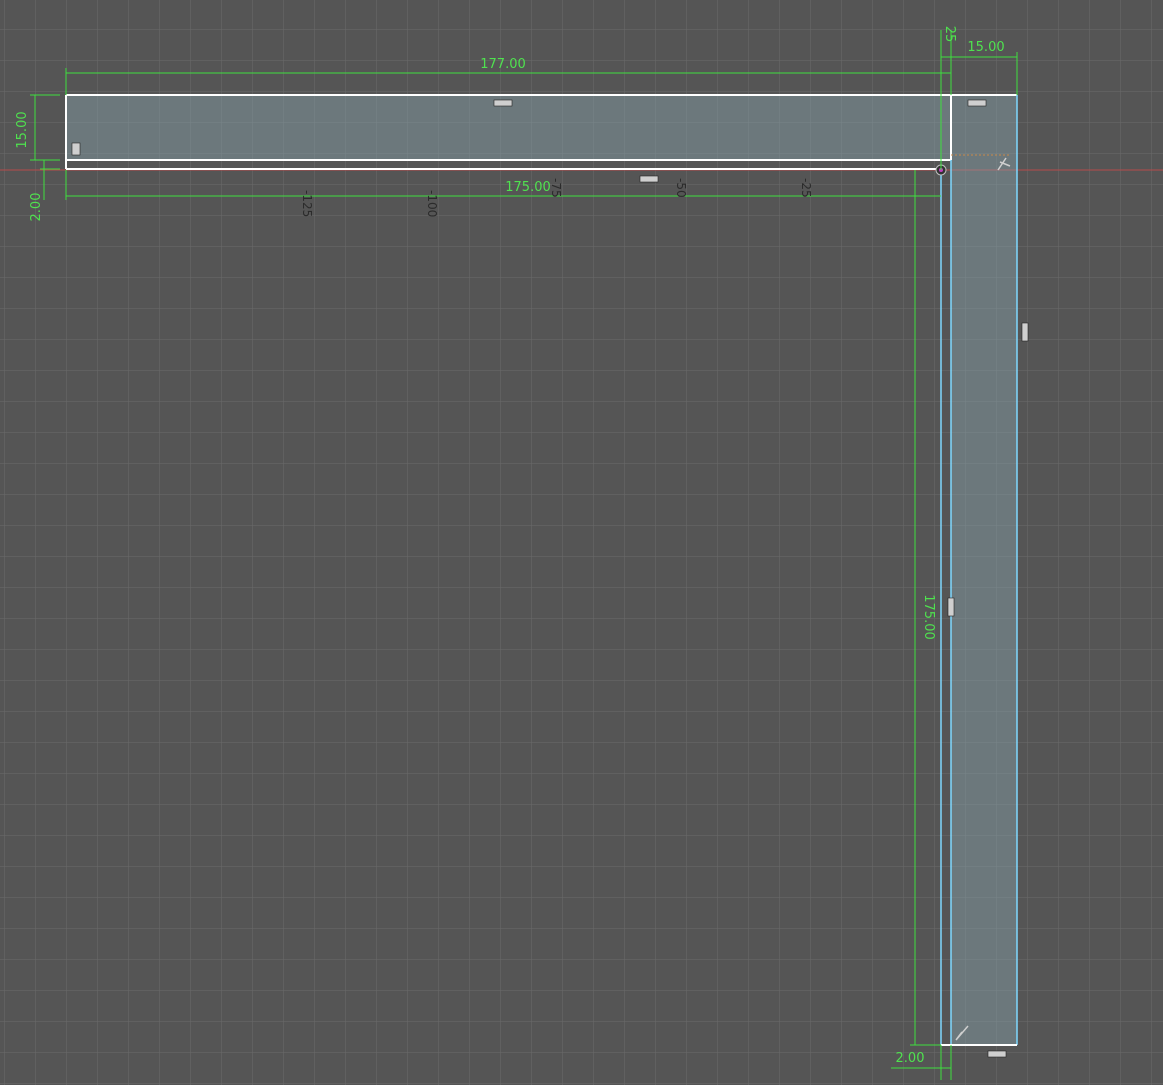 The height and width of the screenshot is (1085, 1163). What do you see at coordinates (806, 188) in the screenshot?
I see `axis-tick: -25` at bounding box center [806, 188].